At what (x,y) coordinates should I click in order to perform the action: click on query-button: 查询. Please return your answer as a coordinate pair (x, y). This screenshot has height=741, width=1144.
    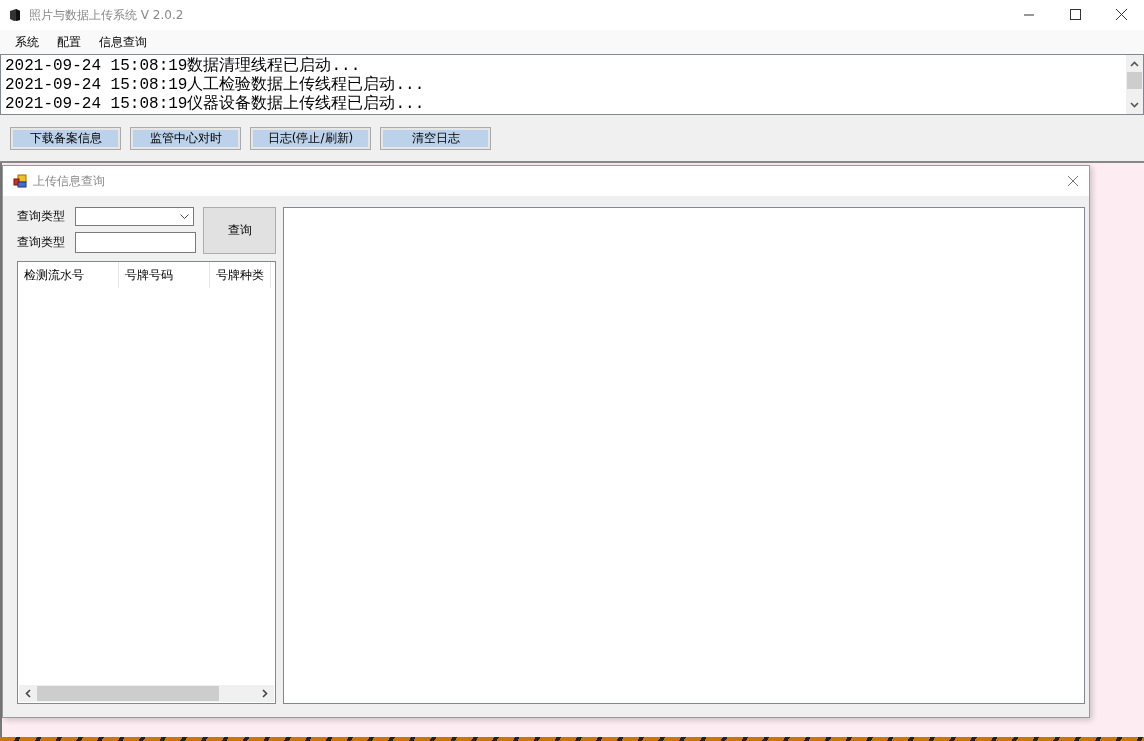
    Looking at the image, I should click on (239, 230).